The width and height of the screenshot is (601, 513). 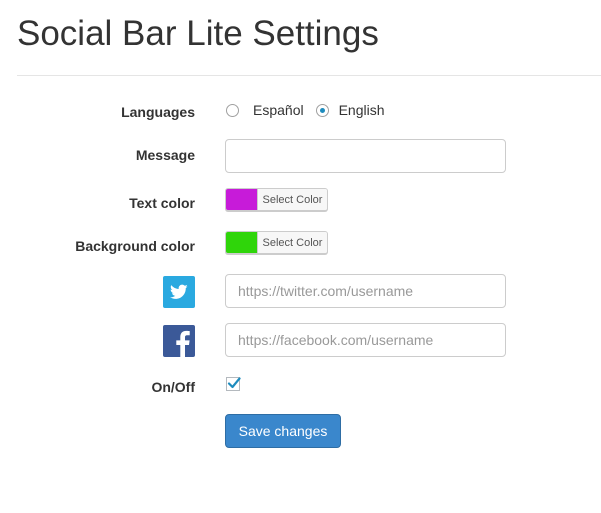 What do you see at coordinates (311, 110) in the screenshot?
I see `languages-radio-group: Español English` at bounding box center [311, 110].